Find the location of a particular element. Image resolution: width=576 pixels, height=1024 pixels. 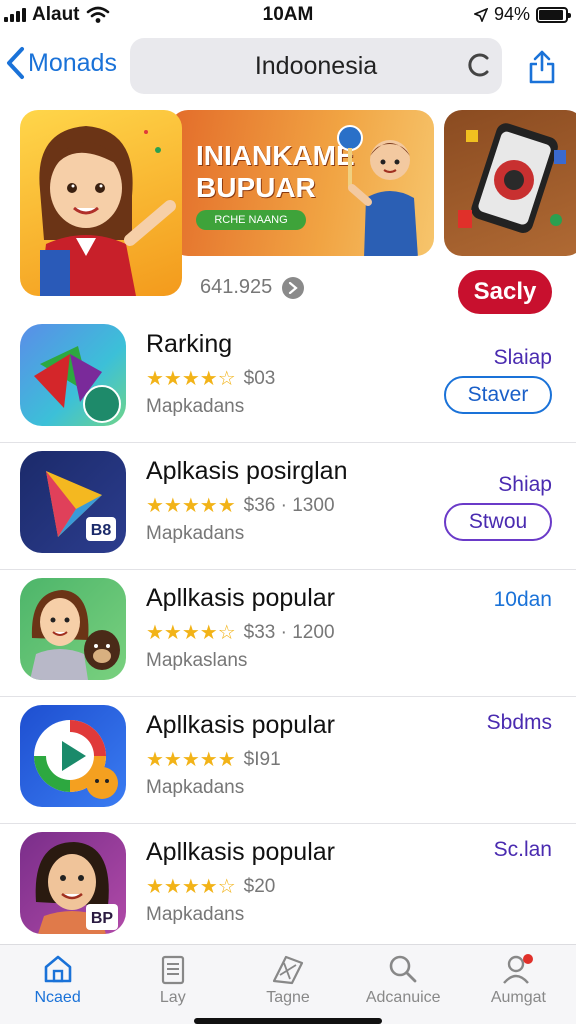

tab-label: Aumgat is located at coordinates (518, 997).